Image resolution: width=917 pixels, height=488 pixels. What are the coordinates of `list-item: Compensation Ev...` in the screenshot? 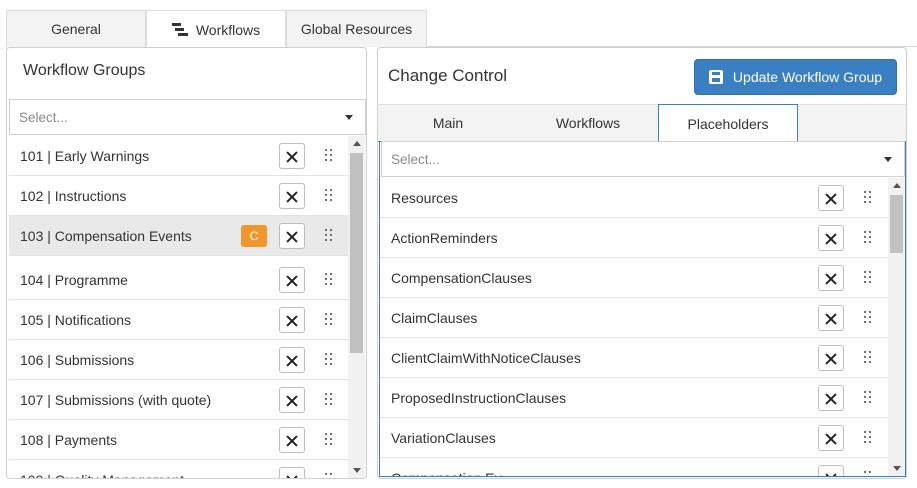 It's located at (634, 467).